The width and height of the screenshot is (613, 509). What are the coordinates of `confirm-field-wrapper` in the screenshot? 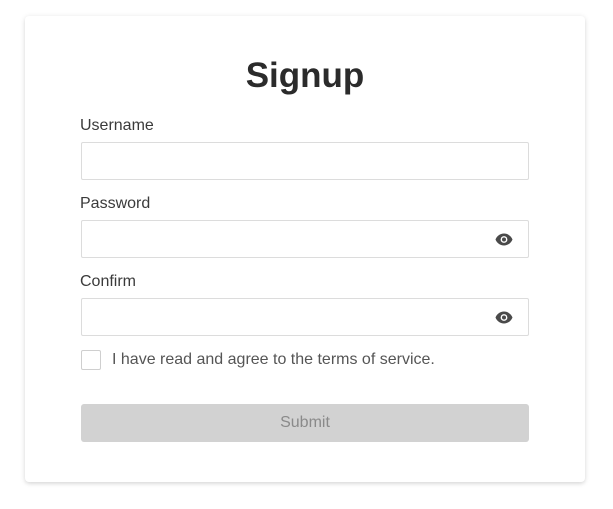 It's located at (305, 317).